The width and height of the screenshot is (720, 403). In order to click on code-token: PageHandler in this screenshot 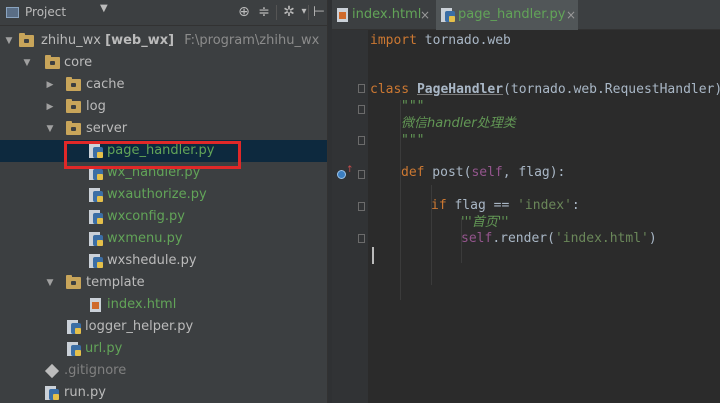, I will do `click(460, 89)`.